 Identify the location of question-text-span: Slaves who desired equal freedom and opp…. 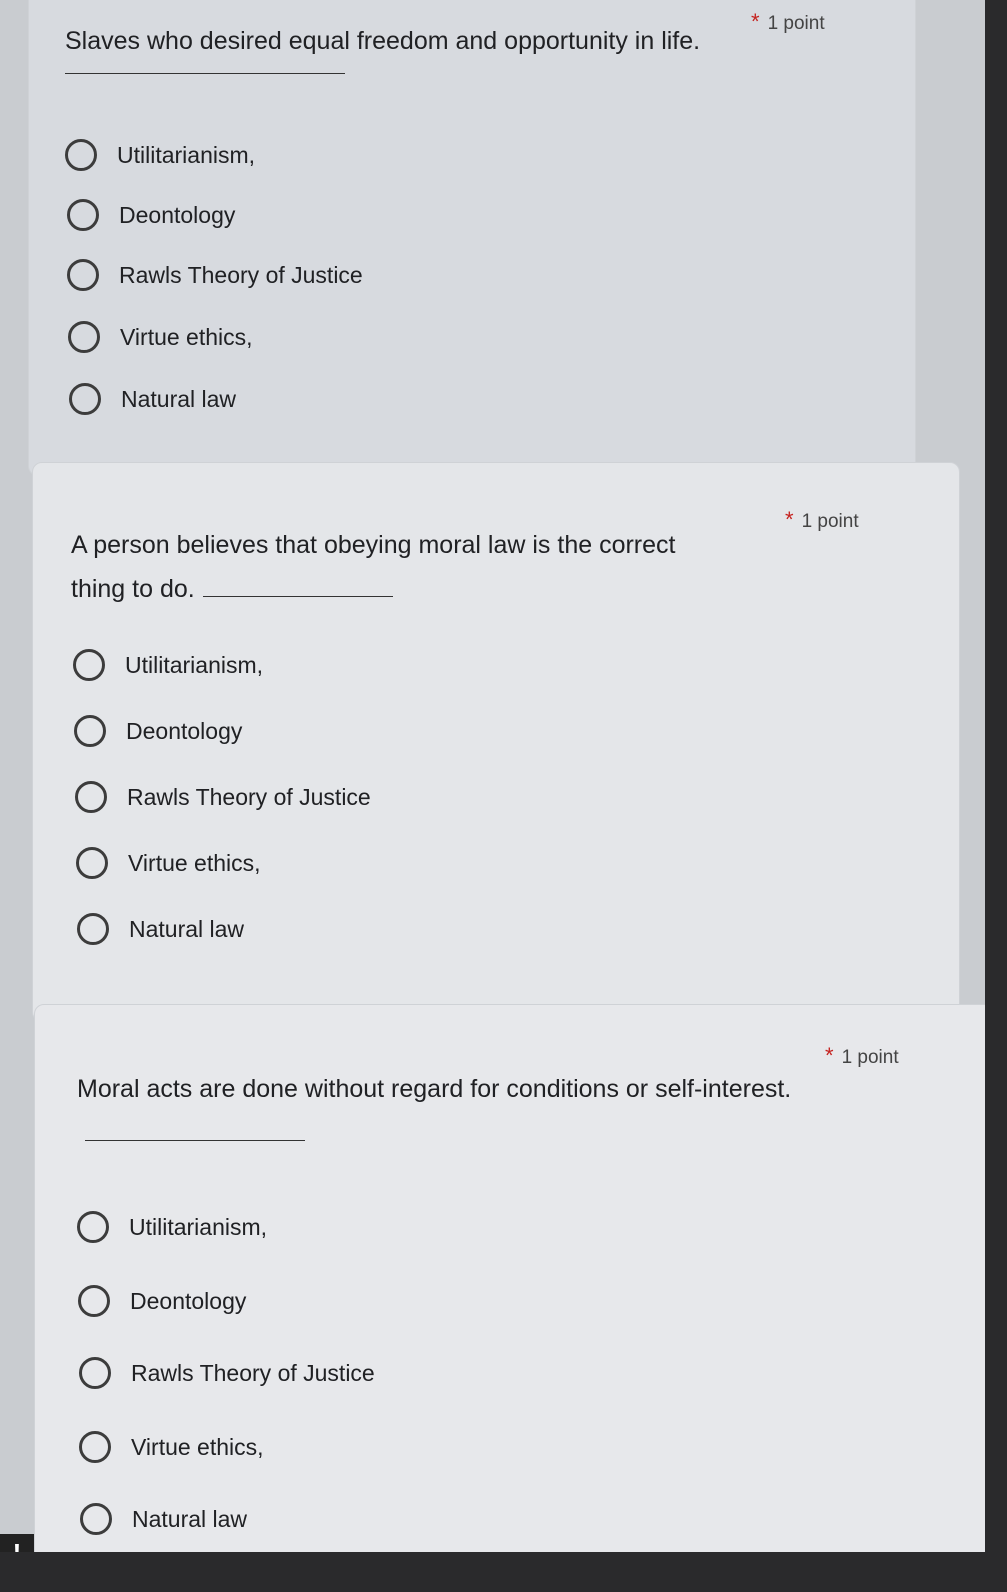
(383, 41).